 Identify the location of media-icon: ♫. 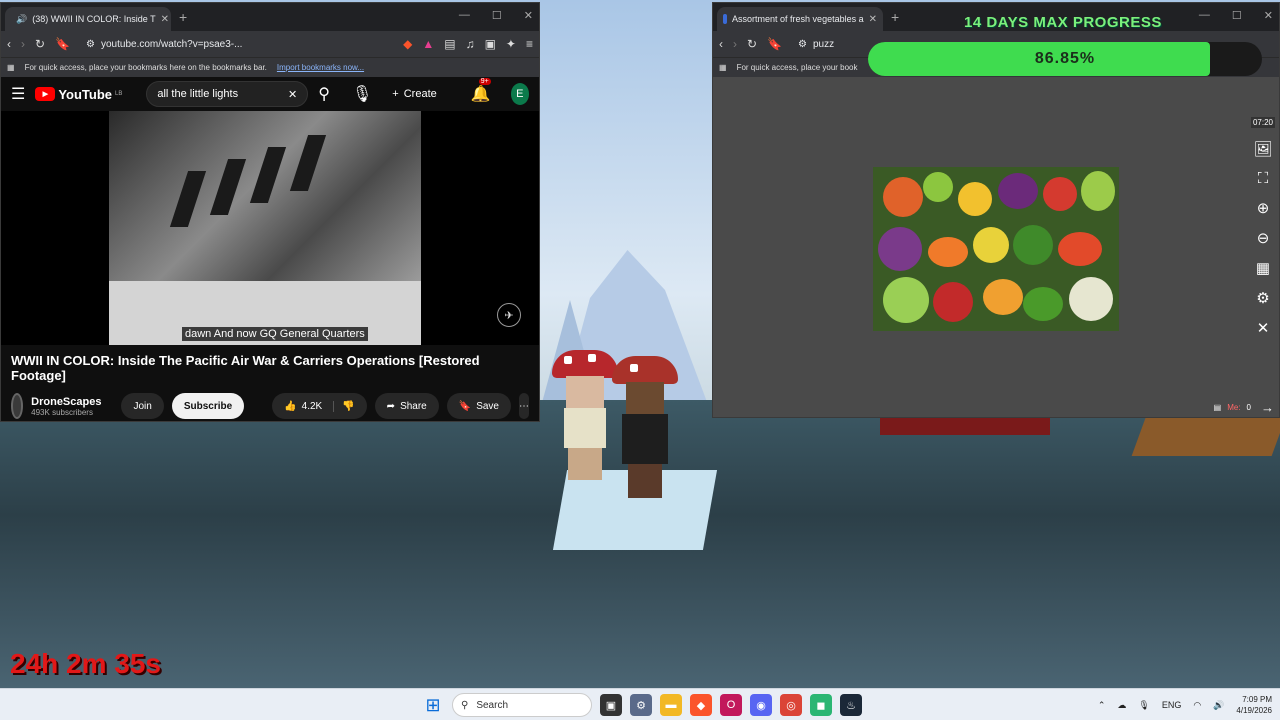
(470, 44).